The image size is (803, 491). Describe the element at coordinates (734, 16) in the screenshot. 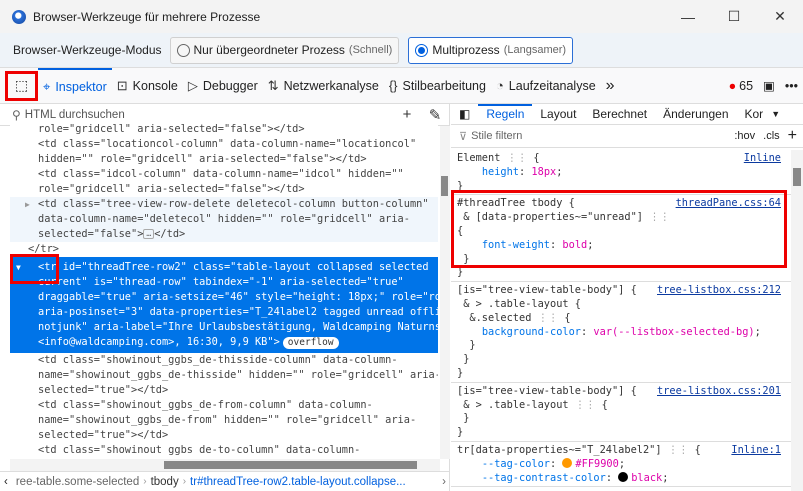

I see `maximize-button: ☐` at that location.